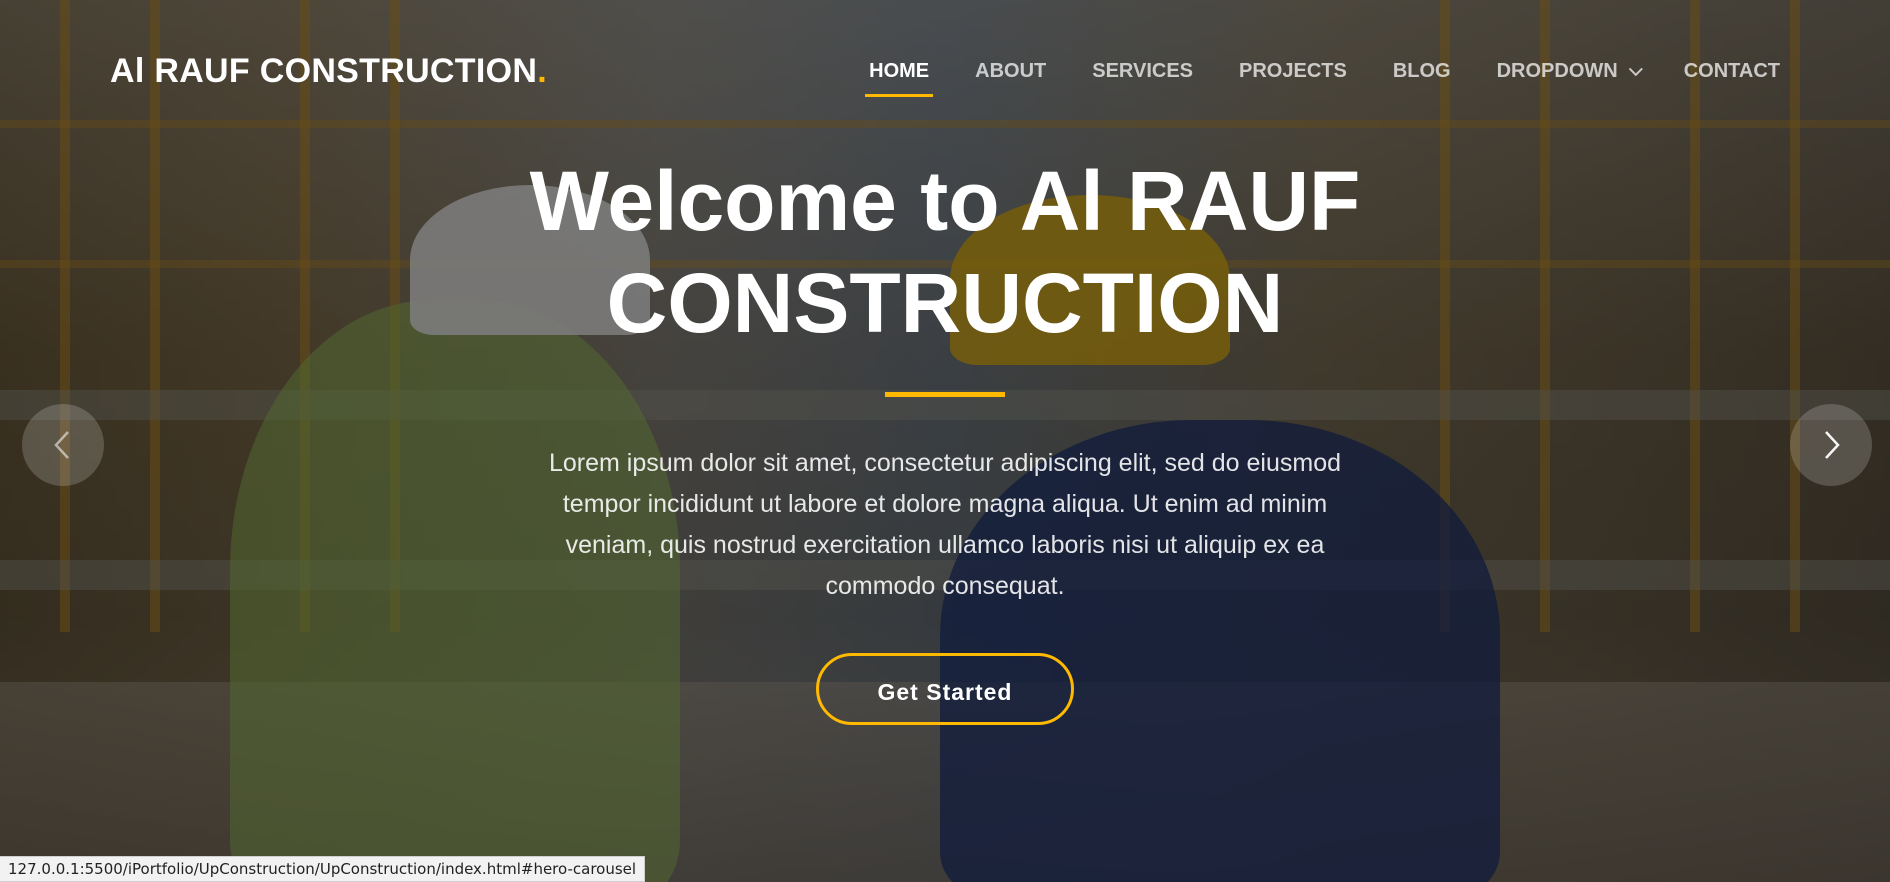 This screenshot has width=1890, height=882. What do you see at coordinates (1557, 71) in the screenshot?
I see `nav-dropdown-label: DROPDOWN` at bounding box center [1557, 71].